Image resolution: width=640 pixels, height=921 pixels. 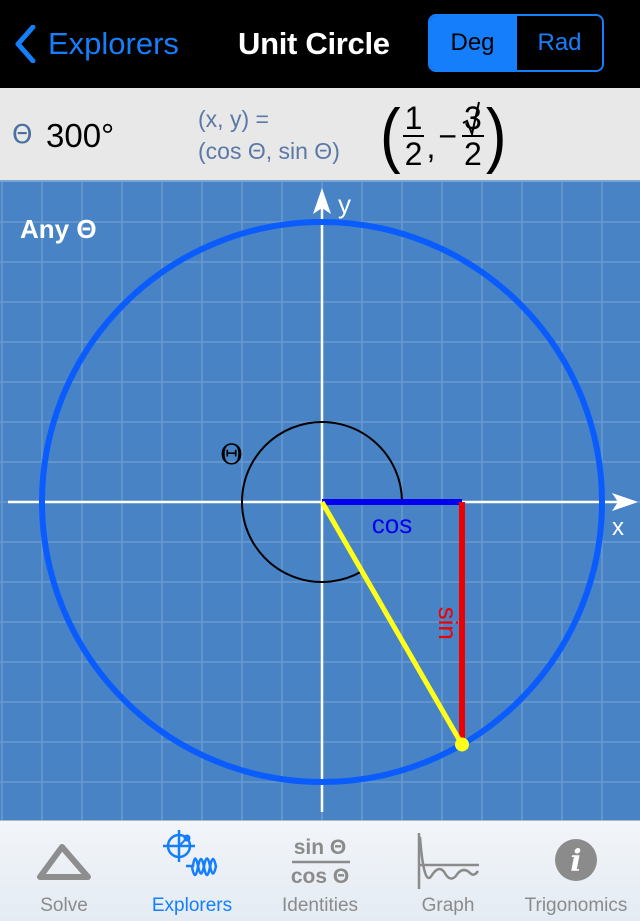 I want to click on svg-text: sin Θ, so click(x=320, y=847).